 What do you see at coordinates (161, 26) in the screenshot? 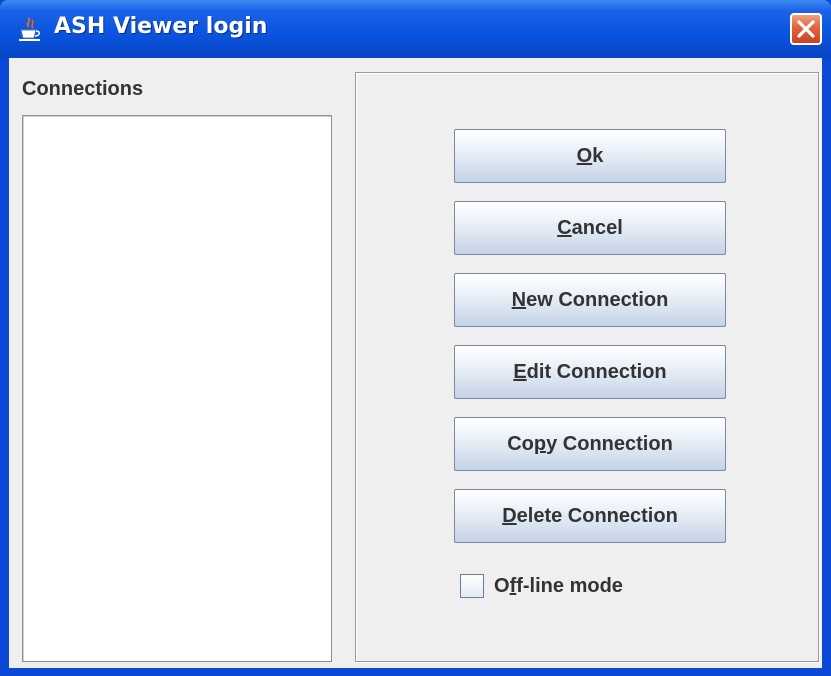
I see `window-title: ASH Viewer login` at bounding box center [161, 26].